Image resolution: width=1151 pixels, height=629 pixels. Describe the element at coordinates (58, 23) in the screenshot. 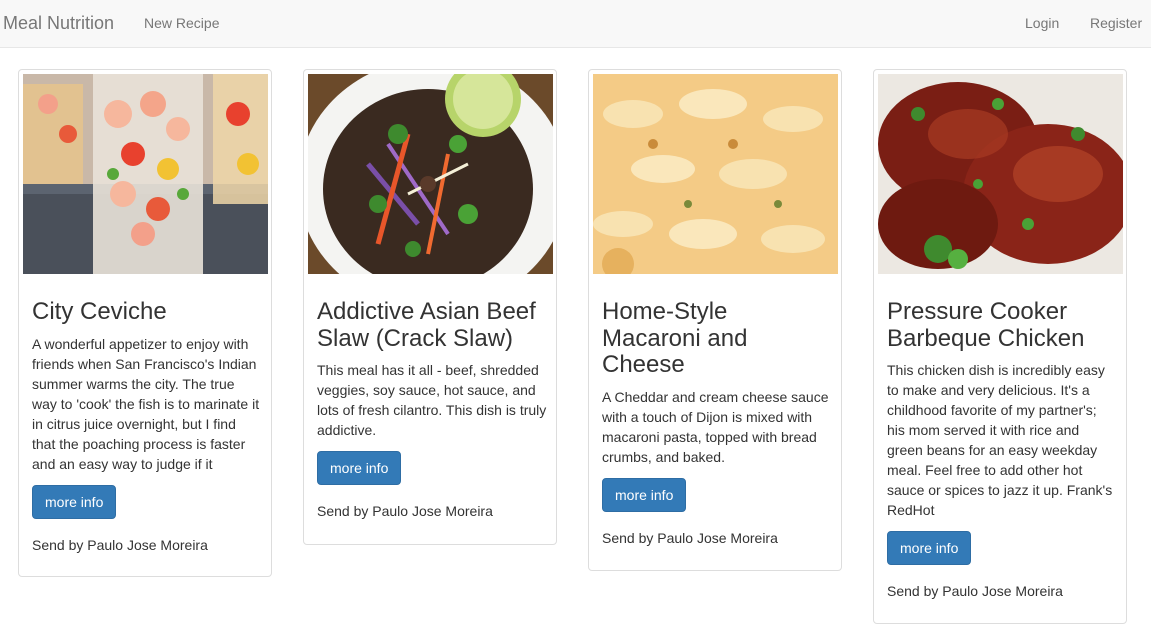

I see `brand-link: Meal Nutrition` at that location.